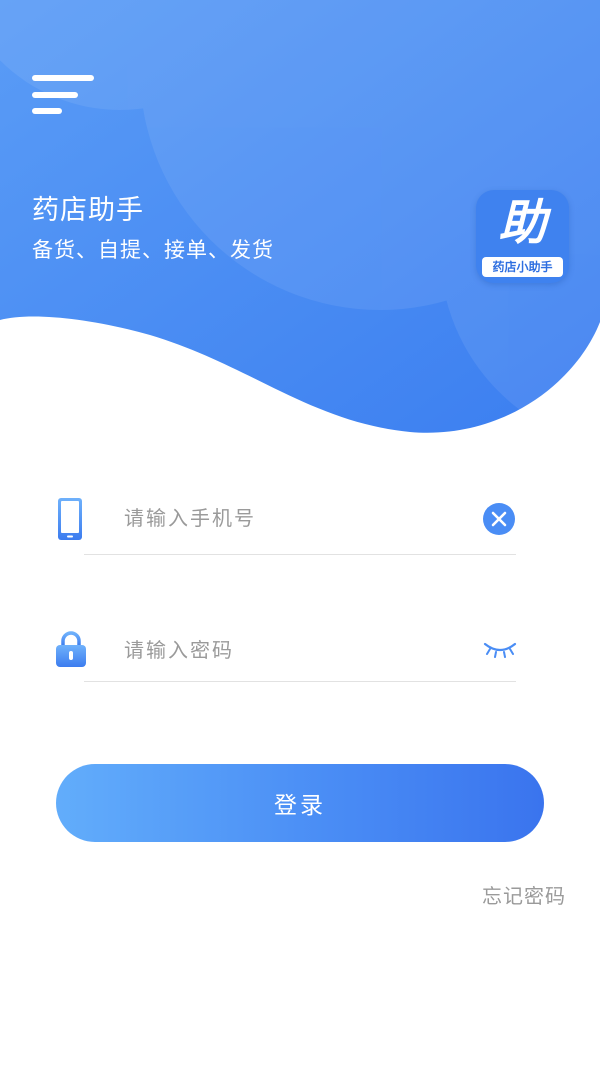 This screenshot has width=600, height=1067. Describe the element at coordinates (524, 894) in the screenshot. I see `forgot-password-link: 忘记密码` at that location.